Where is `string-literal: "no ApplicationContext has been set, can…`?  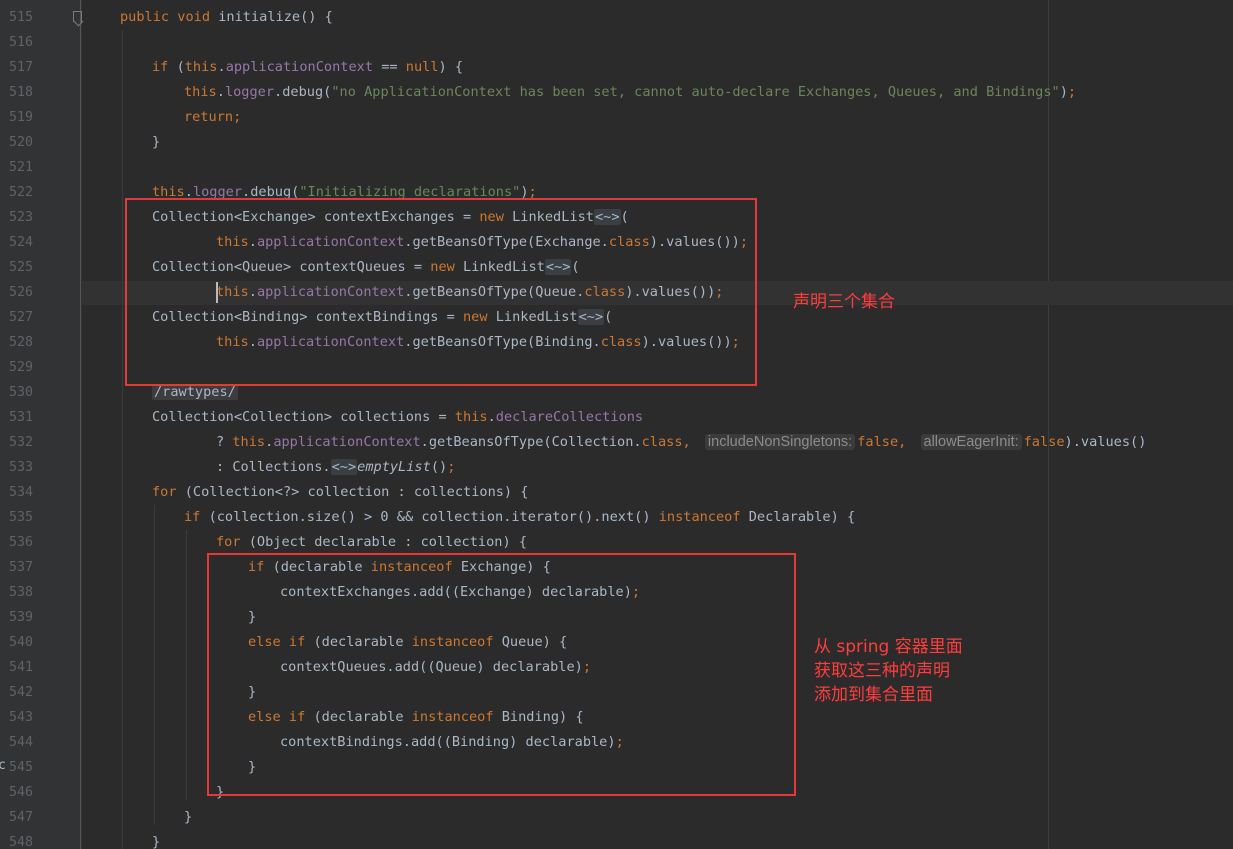 string-literal: "no ApplicationContext has been set, can… is located at coordinates (695, 92).